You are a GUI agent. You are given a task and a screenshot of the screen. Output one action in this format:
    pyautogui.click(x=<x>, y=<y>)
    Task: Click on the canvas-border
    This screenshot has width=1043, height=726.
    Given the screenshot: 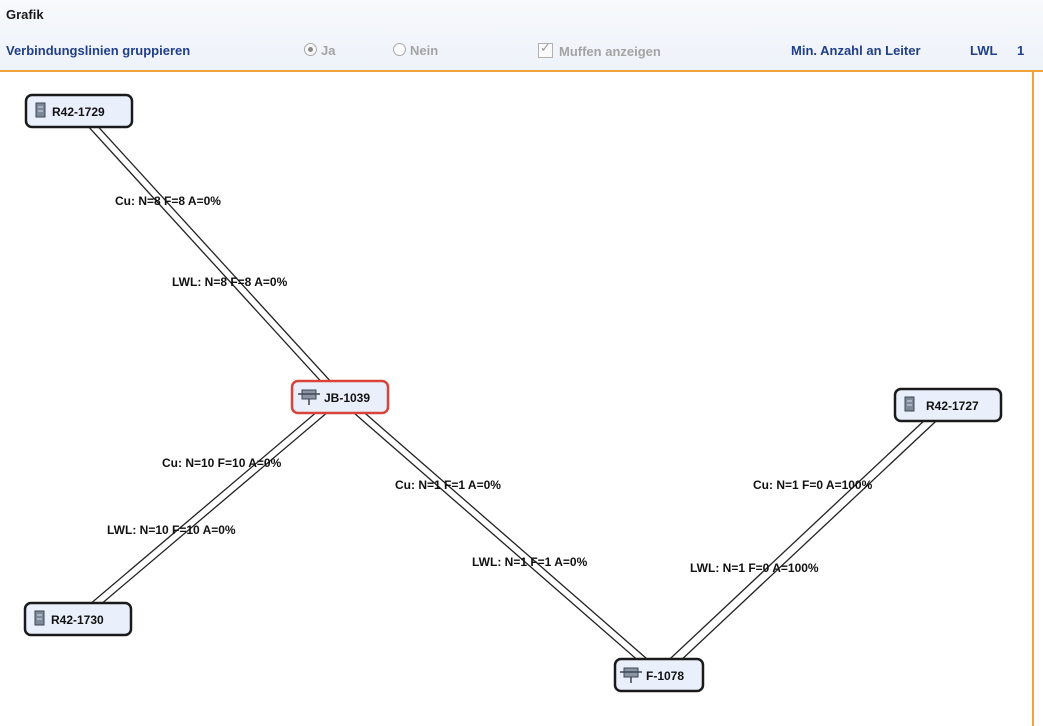 What is the action you would take?
    pyautogui.click(x=1033, y=399)
    